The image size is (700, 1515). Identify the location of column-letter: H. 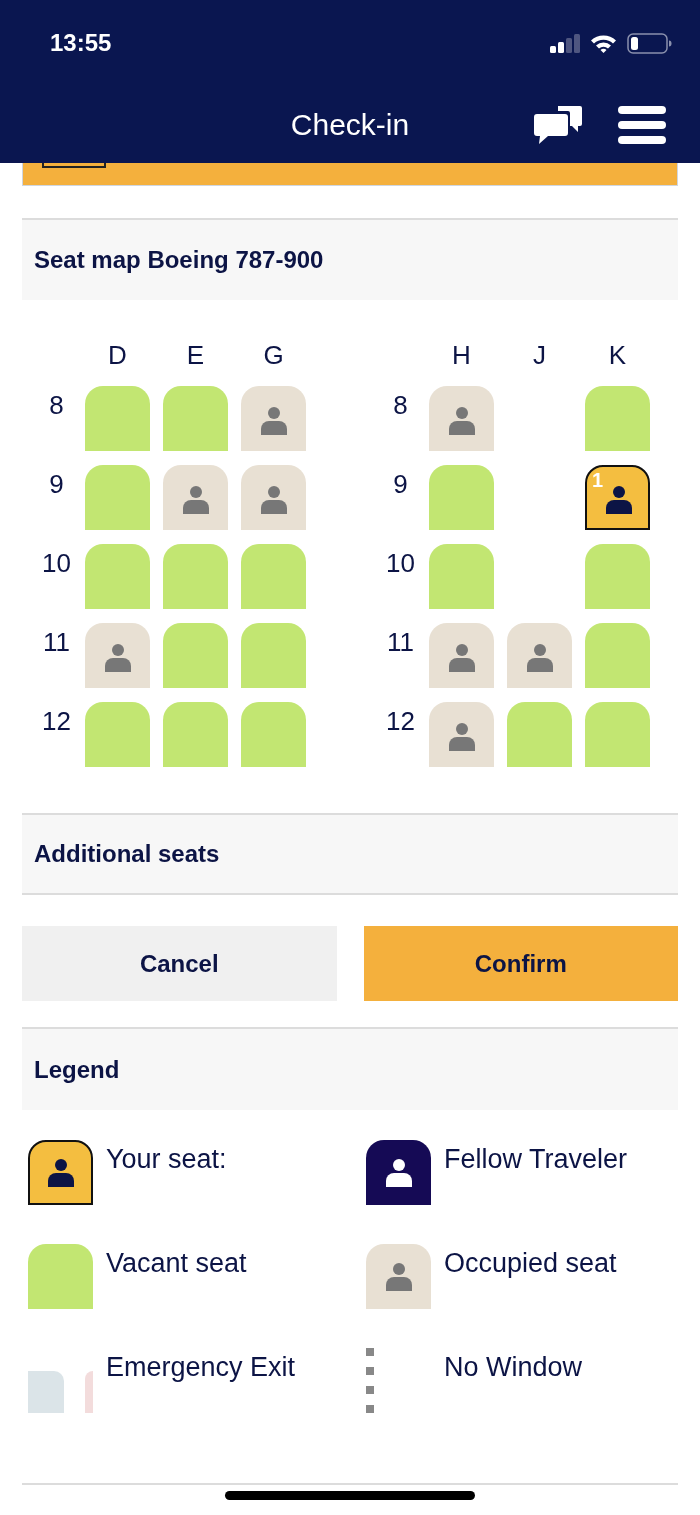
(461, 355).